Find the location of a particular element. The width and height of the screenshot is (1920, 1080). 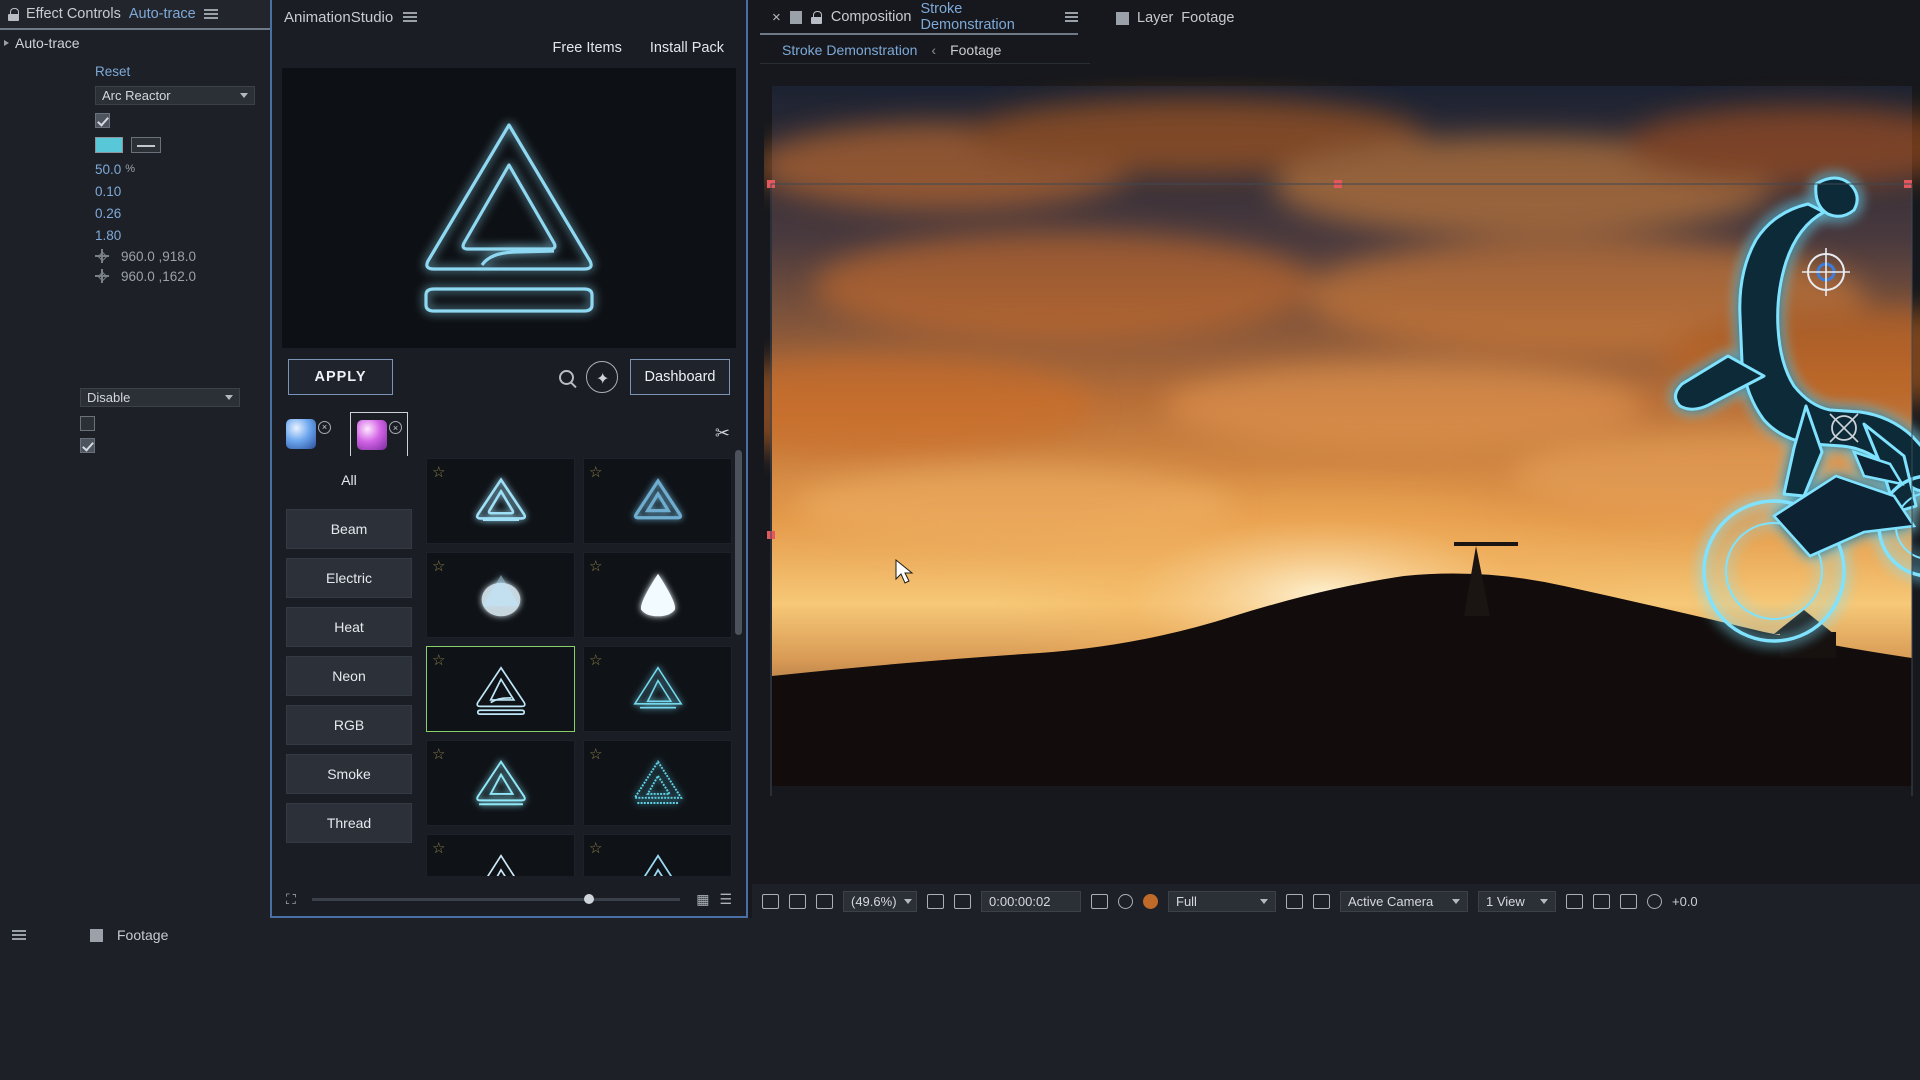

category-smoke: Smoke is located at coordinates (349, 774).